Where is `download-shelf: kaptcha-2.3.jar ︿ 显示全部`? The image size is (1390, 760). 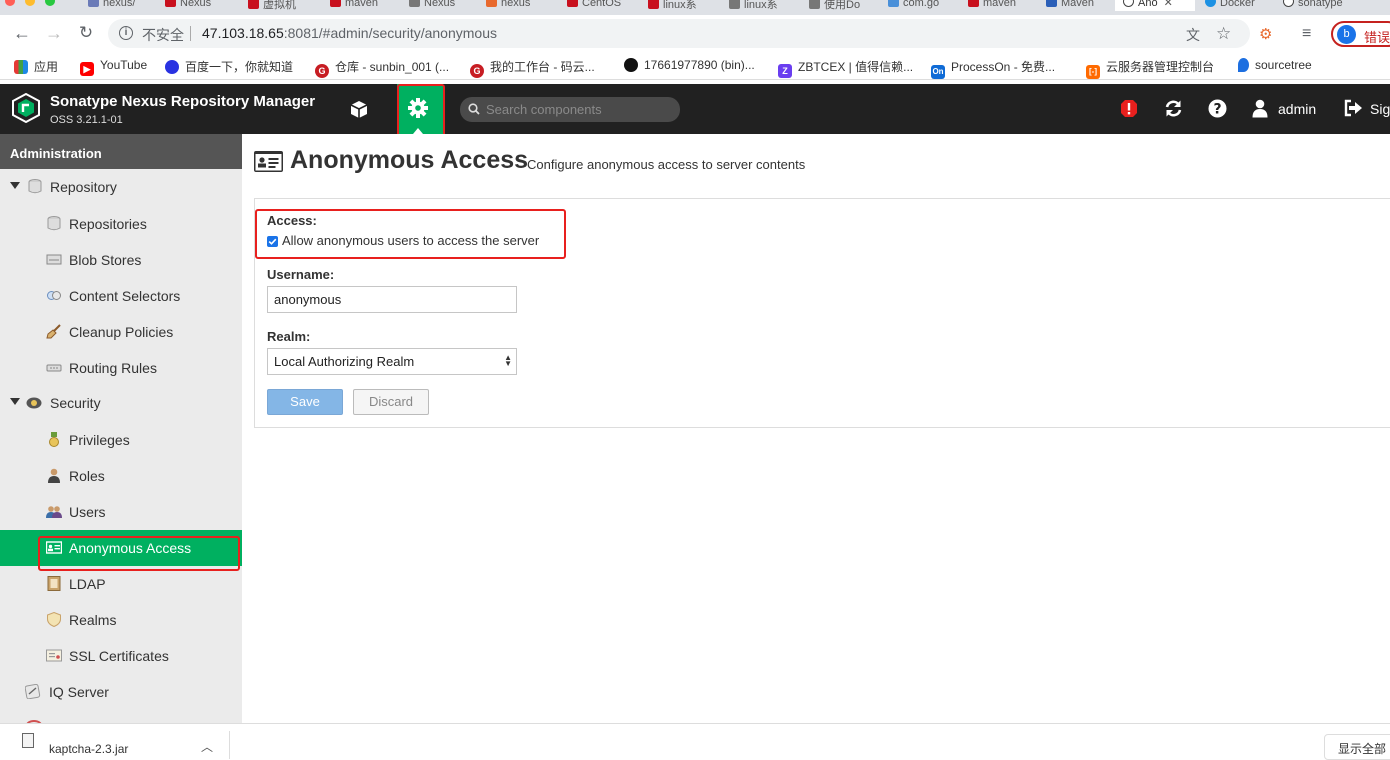
download-shelf: kaptcha-2.3.jar ︿ 显示全部 is located at coordinates (695, 741).